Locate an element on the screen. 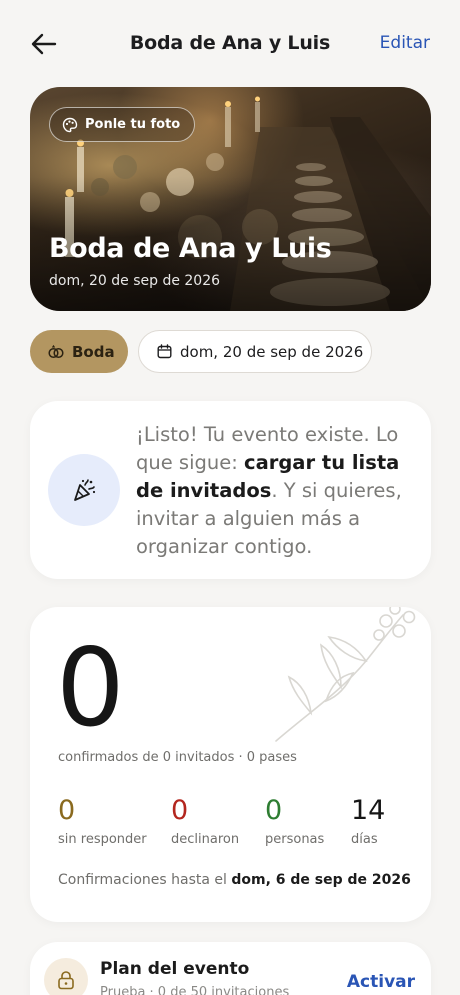 The width and height of the screenshot is (460, 995). add-photo-button: Ponle tu foto is located at coordinates (122, 124).